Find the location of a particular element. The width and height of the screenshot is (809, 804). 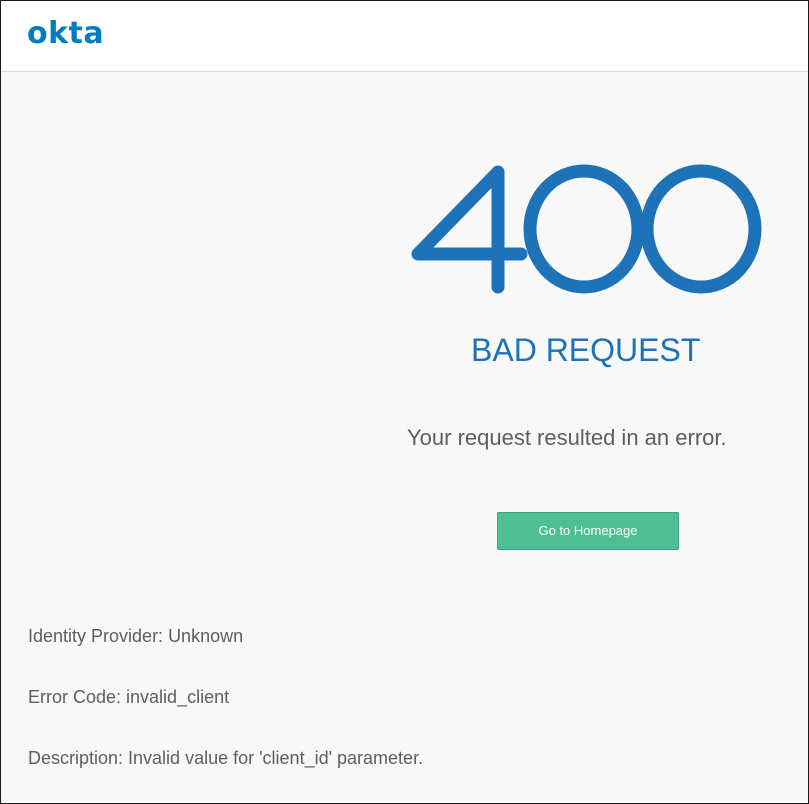

error-message: Your request resulted in an error. is located at coordinates (567, 437).